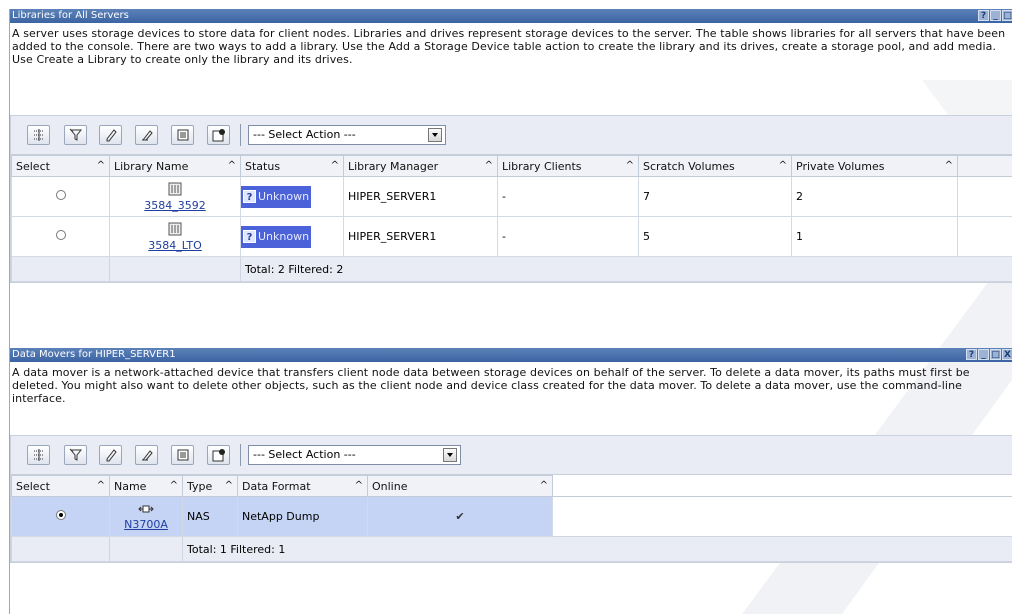 The height and width of the screenshot is (614, 1012). What do you see at coordinates (175, 205) in the screenshot?
I see `library-link: 3584_3592` at bounding box center [175, 205].